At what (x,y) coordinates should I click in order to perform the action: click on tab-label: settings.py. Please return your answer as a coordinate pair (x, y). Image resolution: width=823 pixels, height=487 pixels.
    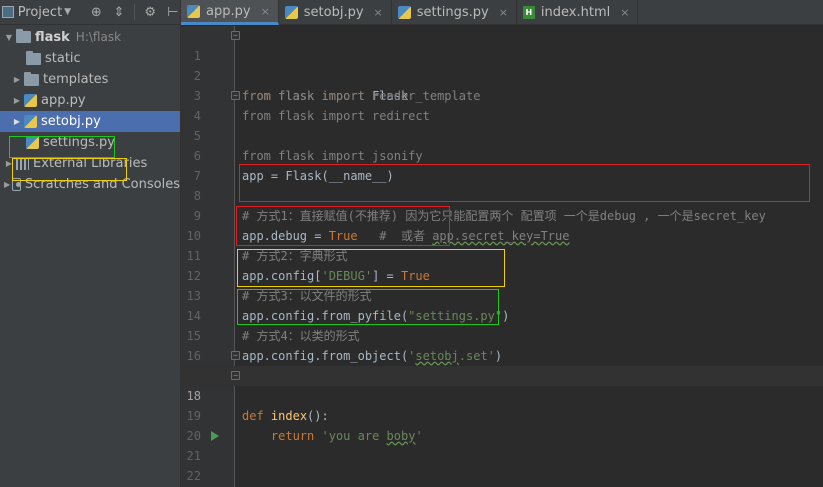
    Looking at the image, I should click on (452, 12).